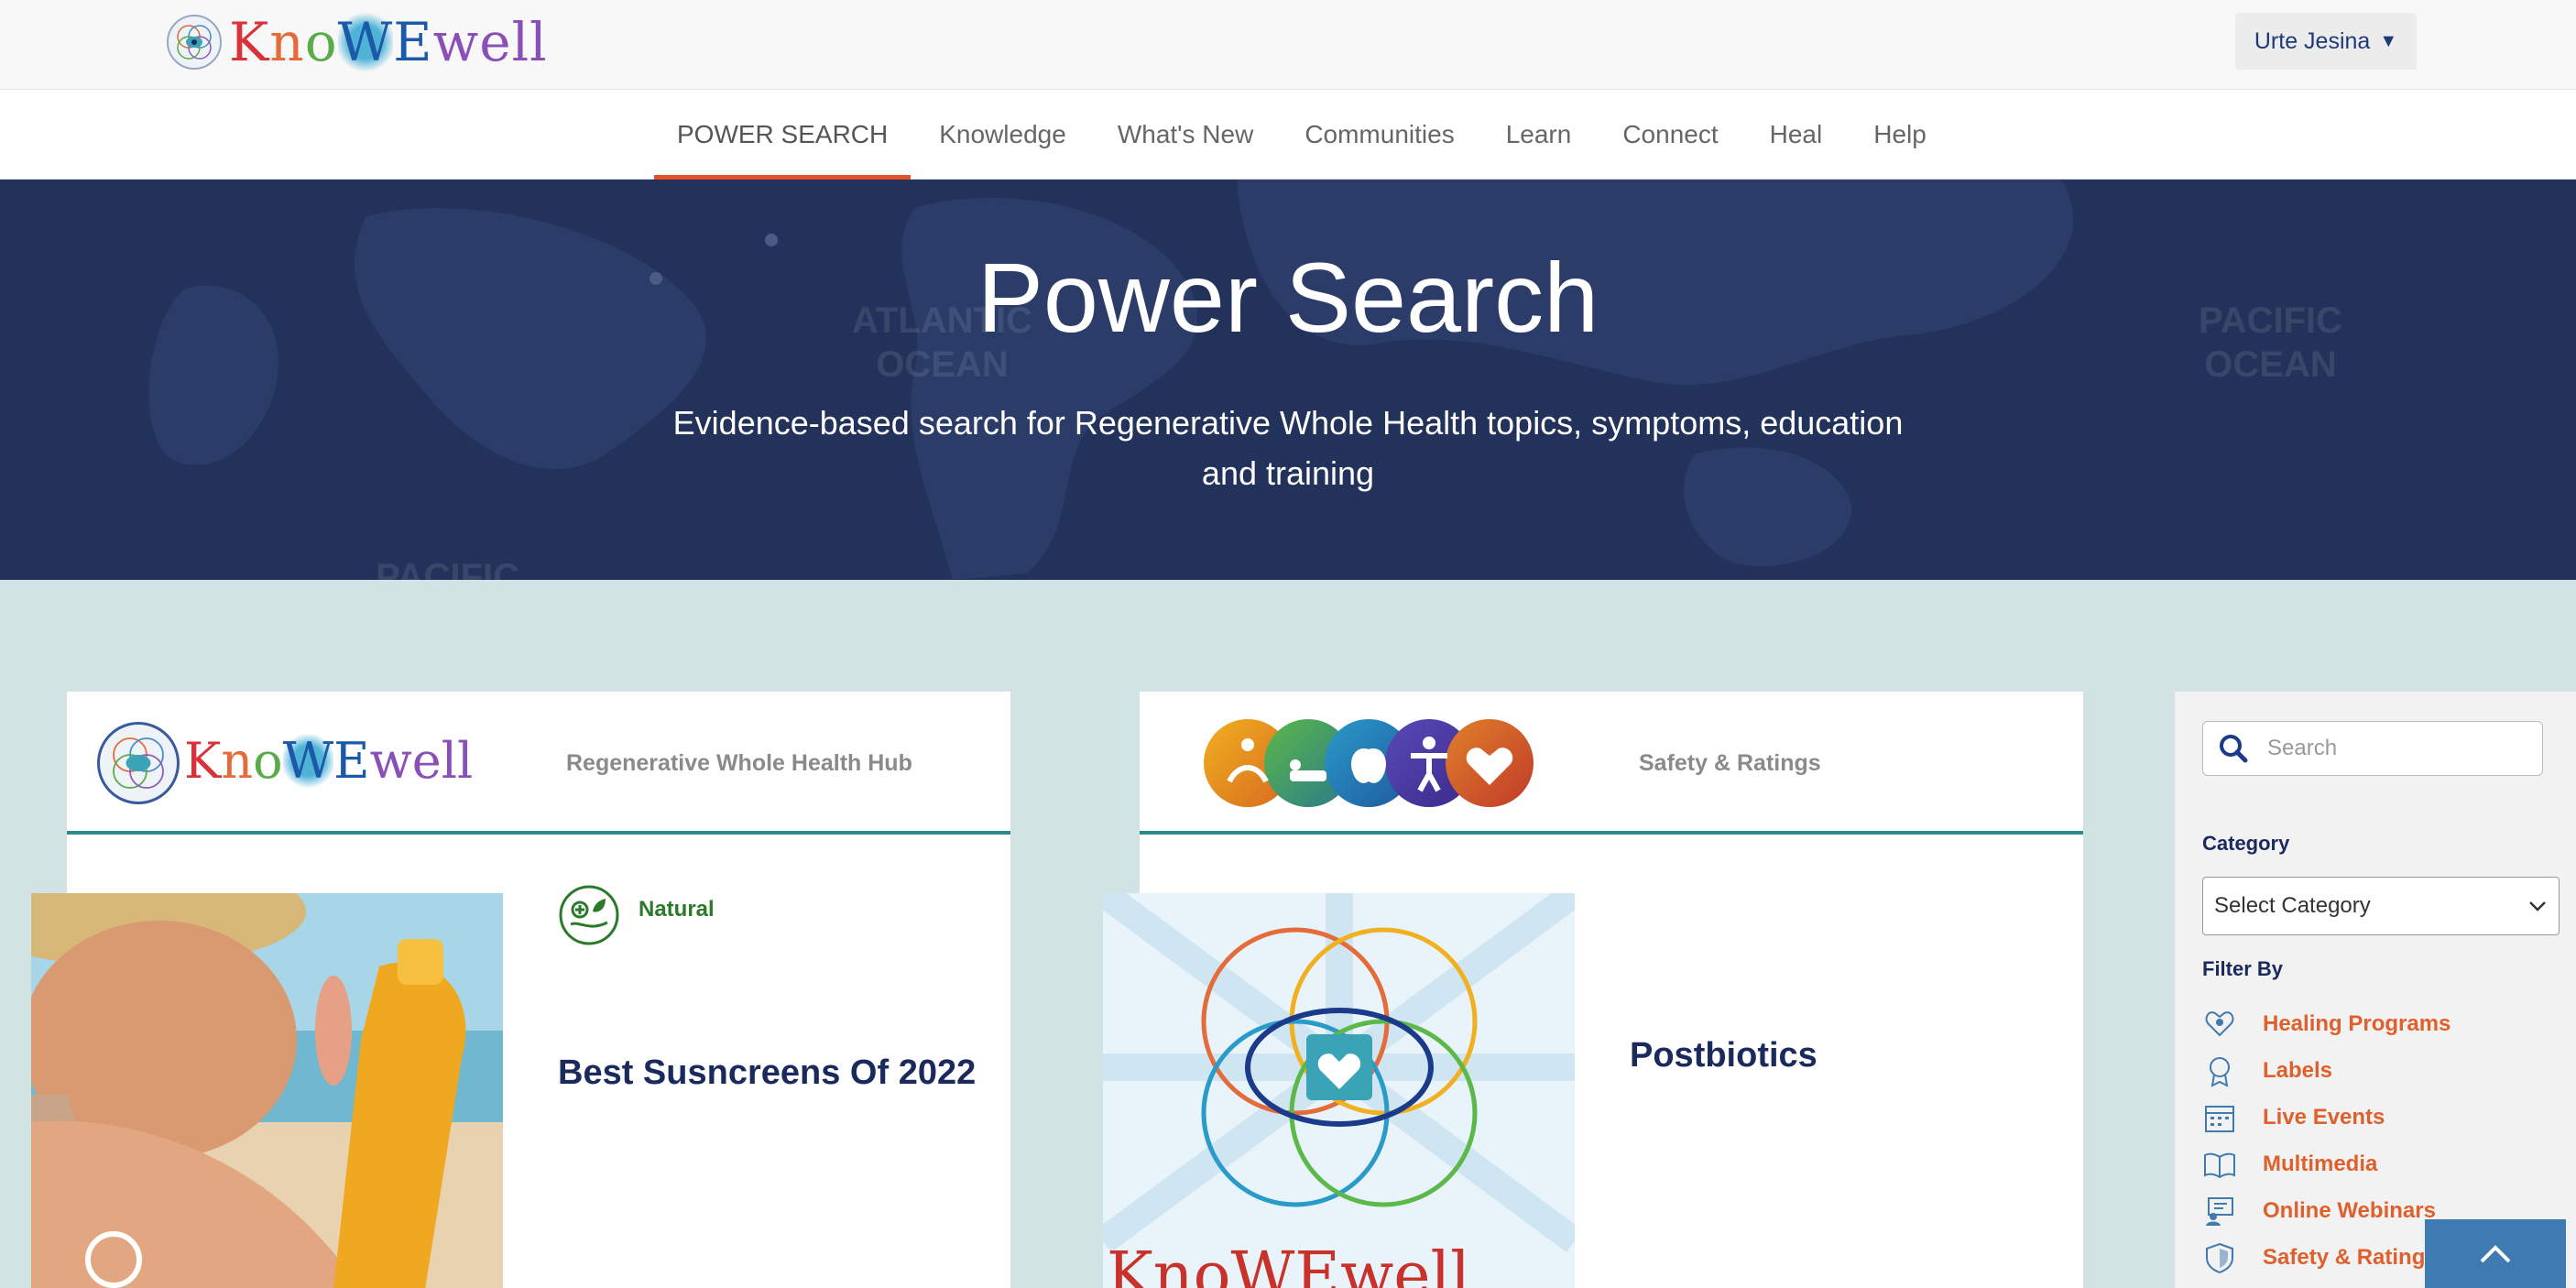  What do you see at coordinates (2312, 41) in the screenshot?
I see `user-name: Urte Jesina` at bounding box center [2312, 41].